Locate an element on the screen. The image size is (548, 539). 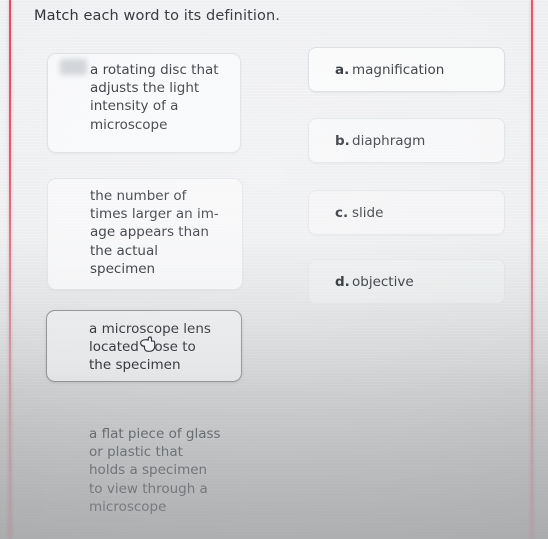
option-c-letter: c. is located at coordinates (342, 212).